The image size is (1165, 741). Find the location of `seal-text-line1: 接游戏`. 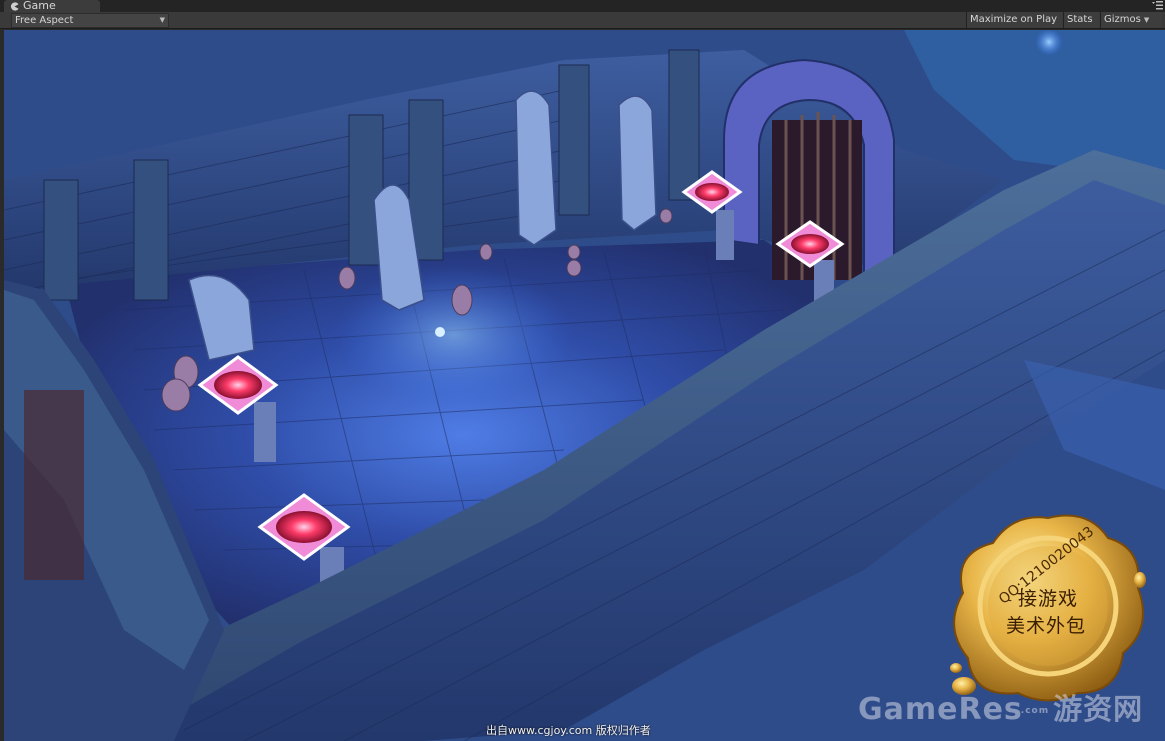

seal-text-line1: 接游戏 is located at coordinates (1048, 599).